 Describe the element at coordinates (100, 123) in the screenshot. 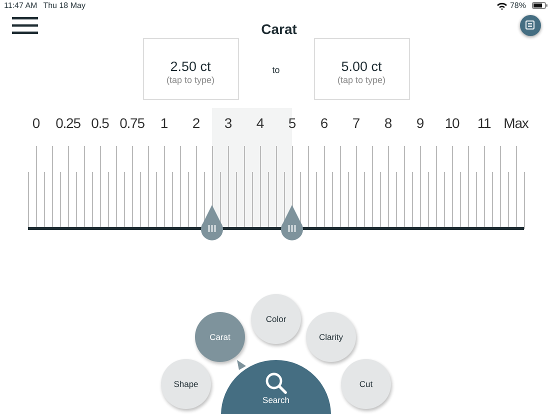

I see `scale-label: 0.5` at that location.